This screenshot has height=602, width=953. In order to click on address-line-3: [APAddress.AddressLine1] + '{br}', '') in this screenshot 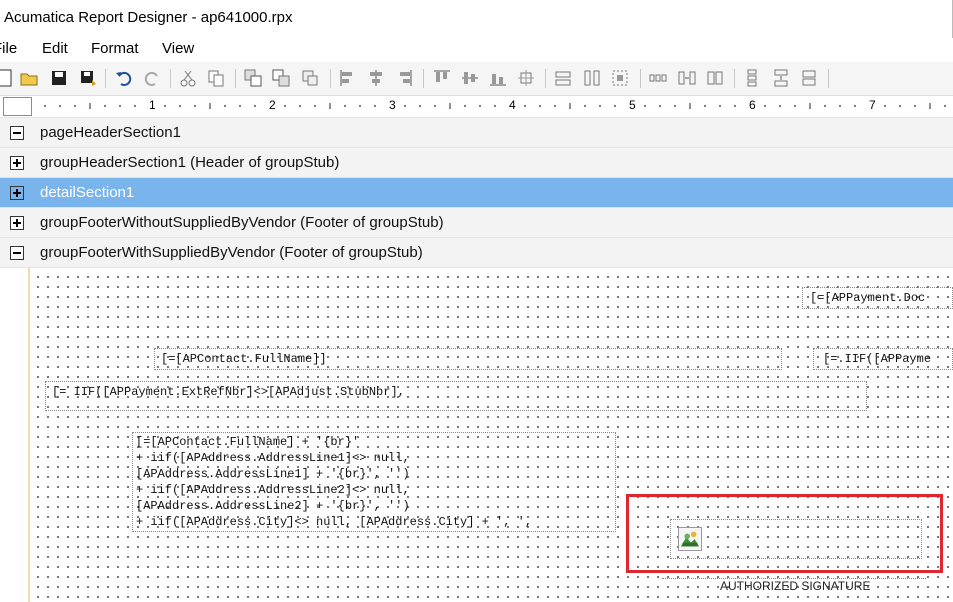, I will do `click(273, 474)`.